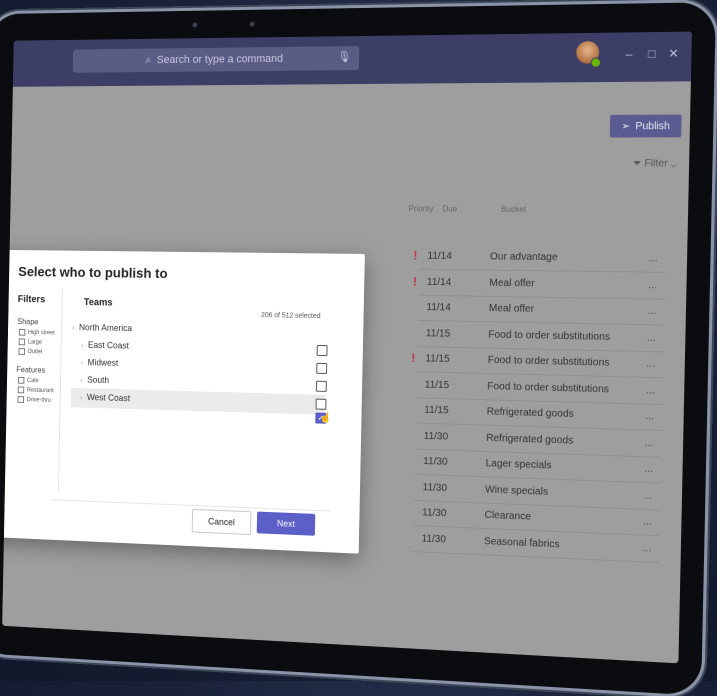 This screenshot has height=696, width=717. Describe the element at coordinates (220, 59) in the screenshot. I see `search-placeholder: Search or type a command` at that location.